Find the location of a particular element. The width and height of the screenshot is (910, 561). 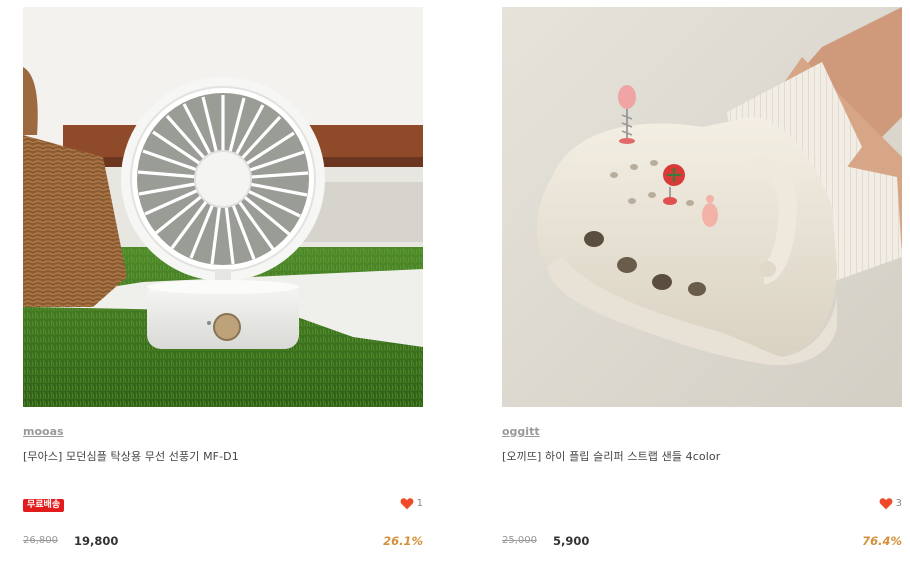

sale-price: 19,800 is located at coordinates (96, 541).